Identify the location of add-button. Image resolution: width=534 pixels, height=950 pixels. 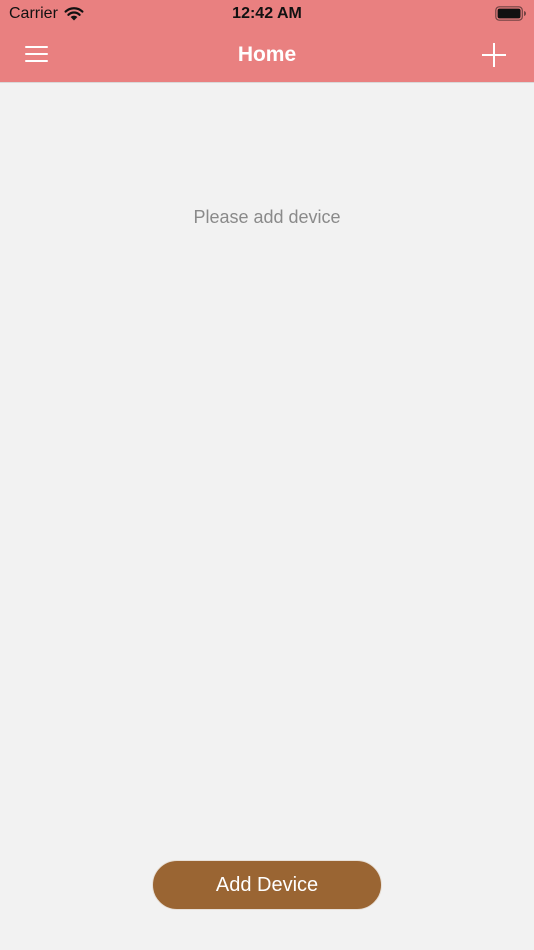
(494, 55).